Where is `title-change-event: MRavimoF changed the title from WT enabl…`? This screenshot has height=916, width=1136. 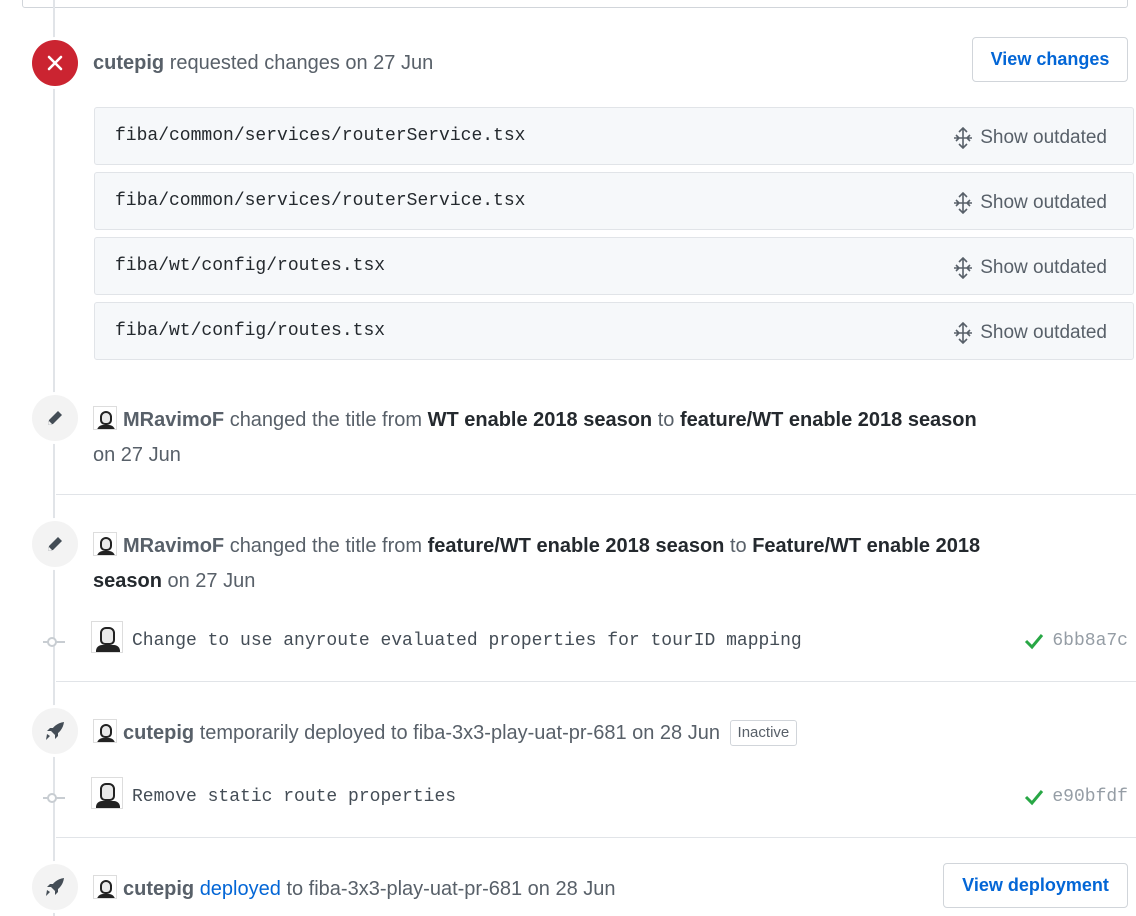 title-change-event: MRavimoF changed the title from WT enabl… is located at coordinates (593, 438).